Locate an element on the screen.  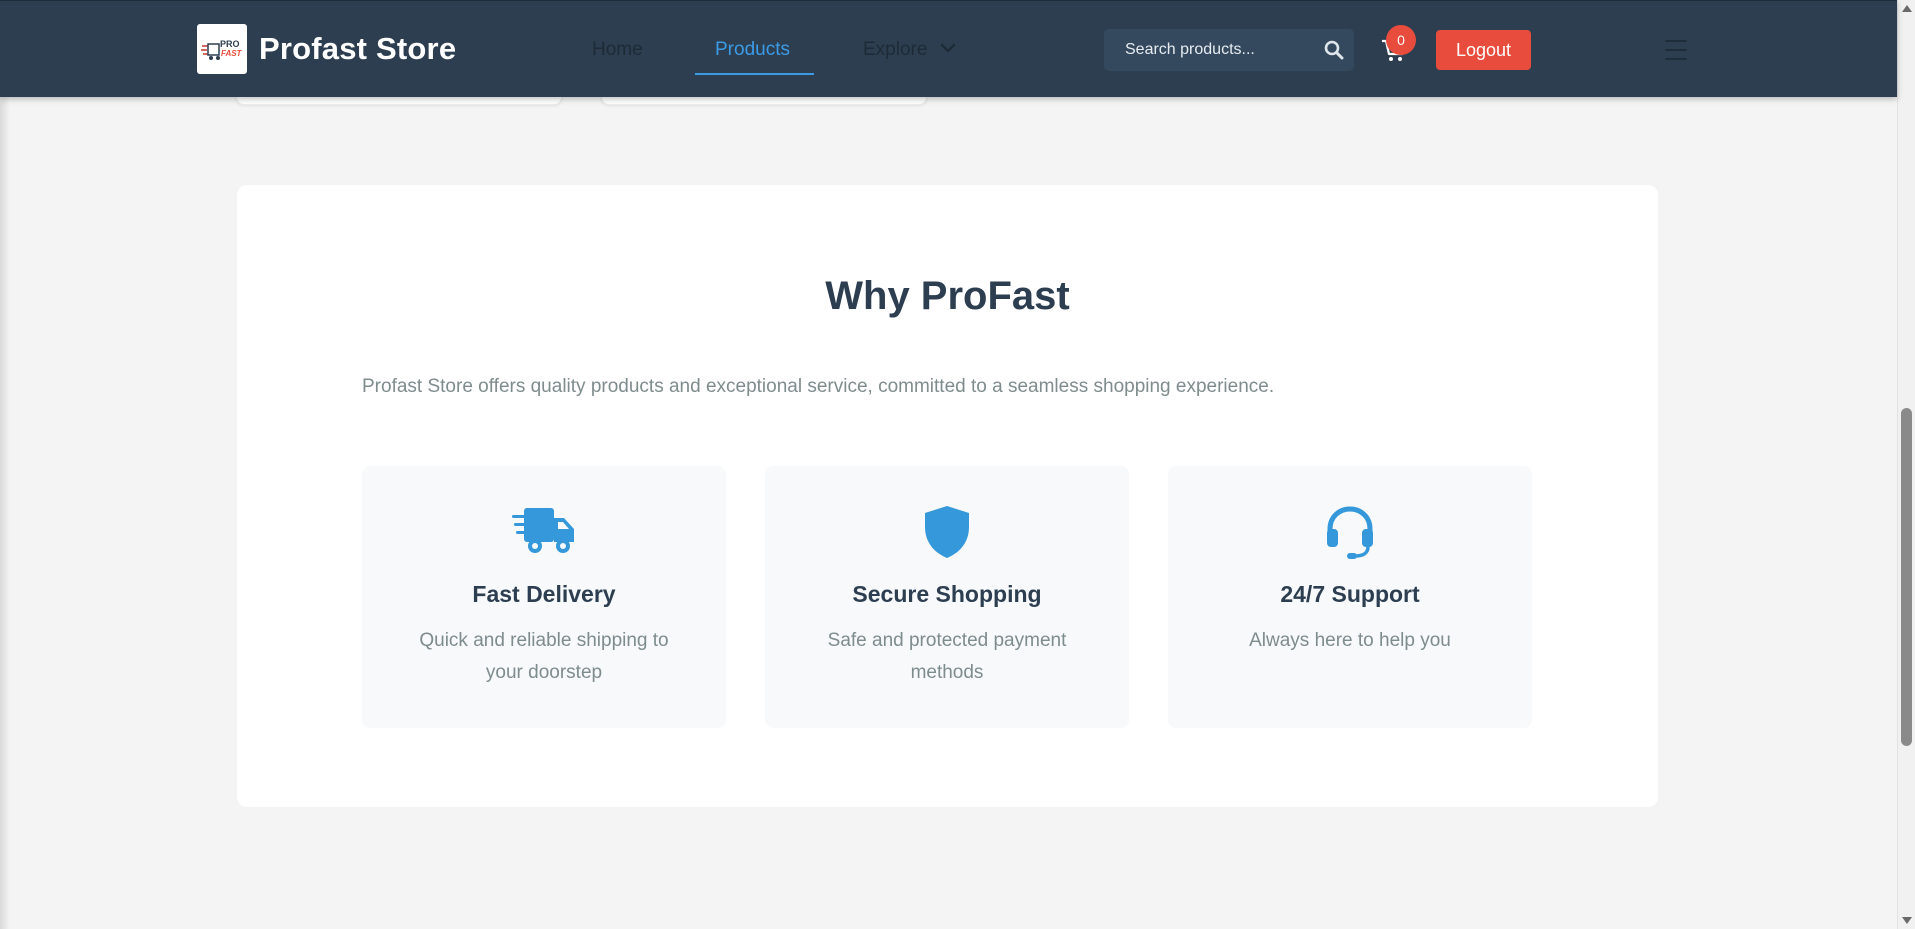
cart-count-badge: 0 is located at coordinates (1401, 40).